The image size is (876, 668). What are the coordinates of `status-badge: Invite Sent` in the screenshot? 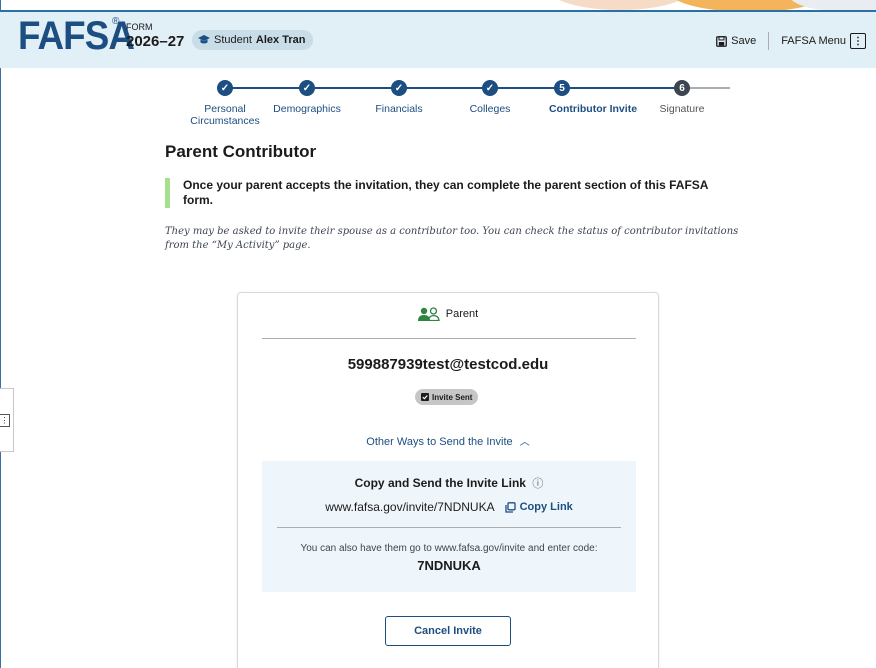 It's located at (447, 397).